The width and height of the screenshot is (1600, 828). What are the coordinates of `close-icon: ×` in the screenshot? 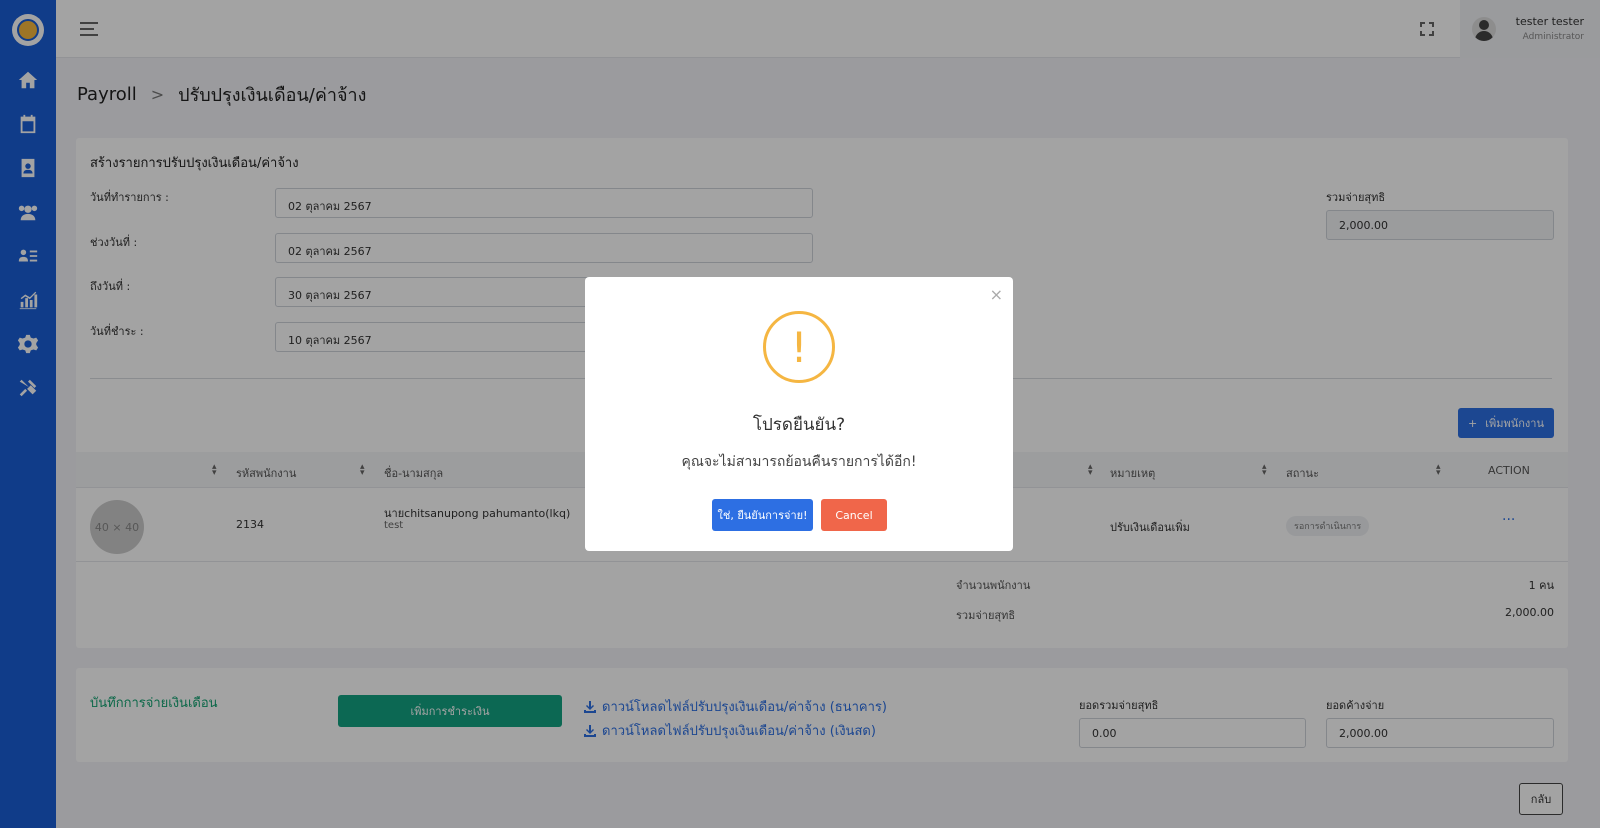 It's located at (996, 294).